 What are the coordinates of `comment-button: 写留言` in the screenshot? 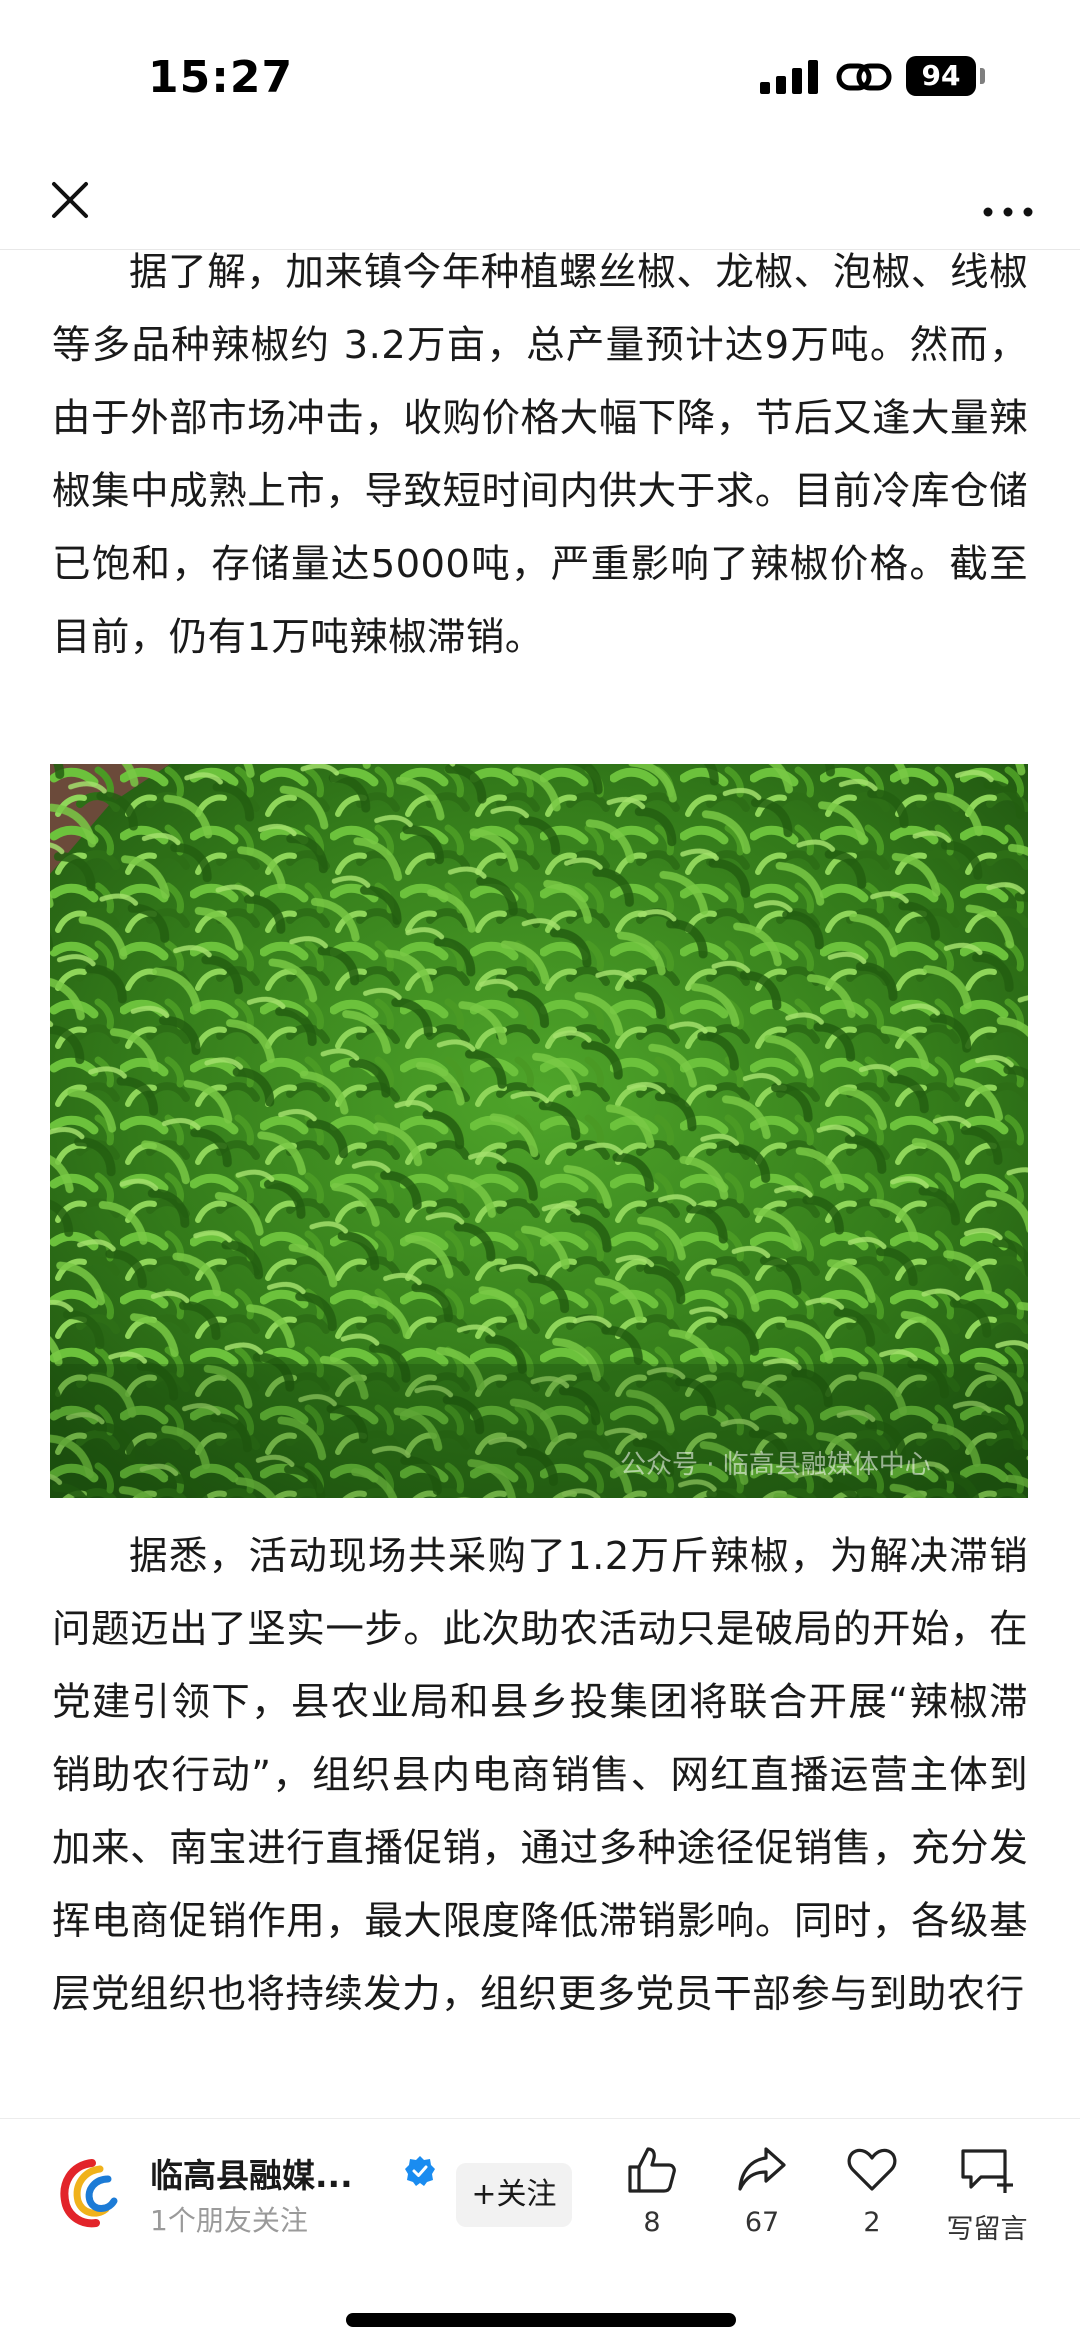 It's located at (987, 2195).